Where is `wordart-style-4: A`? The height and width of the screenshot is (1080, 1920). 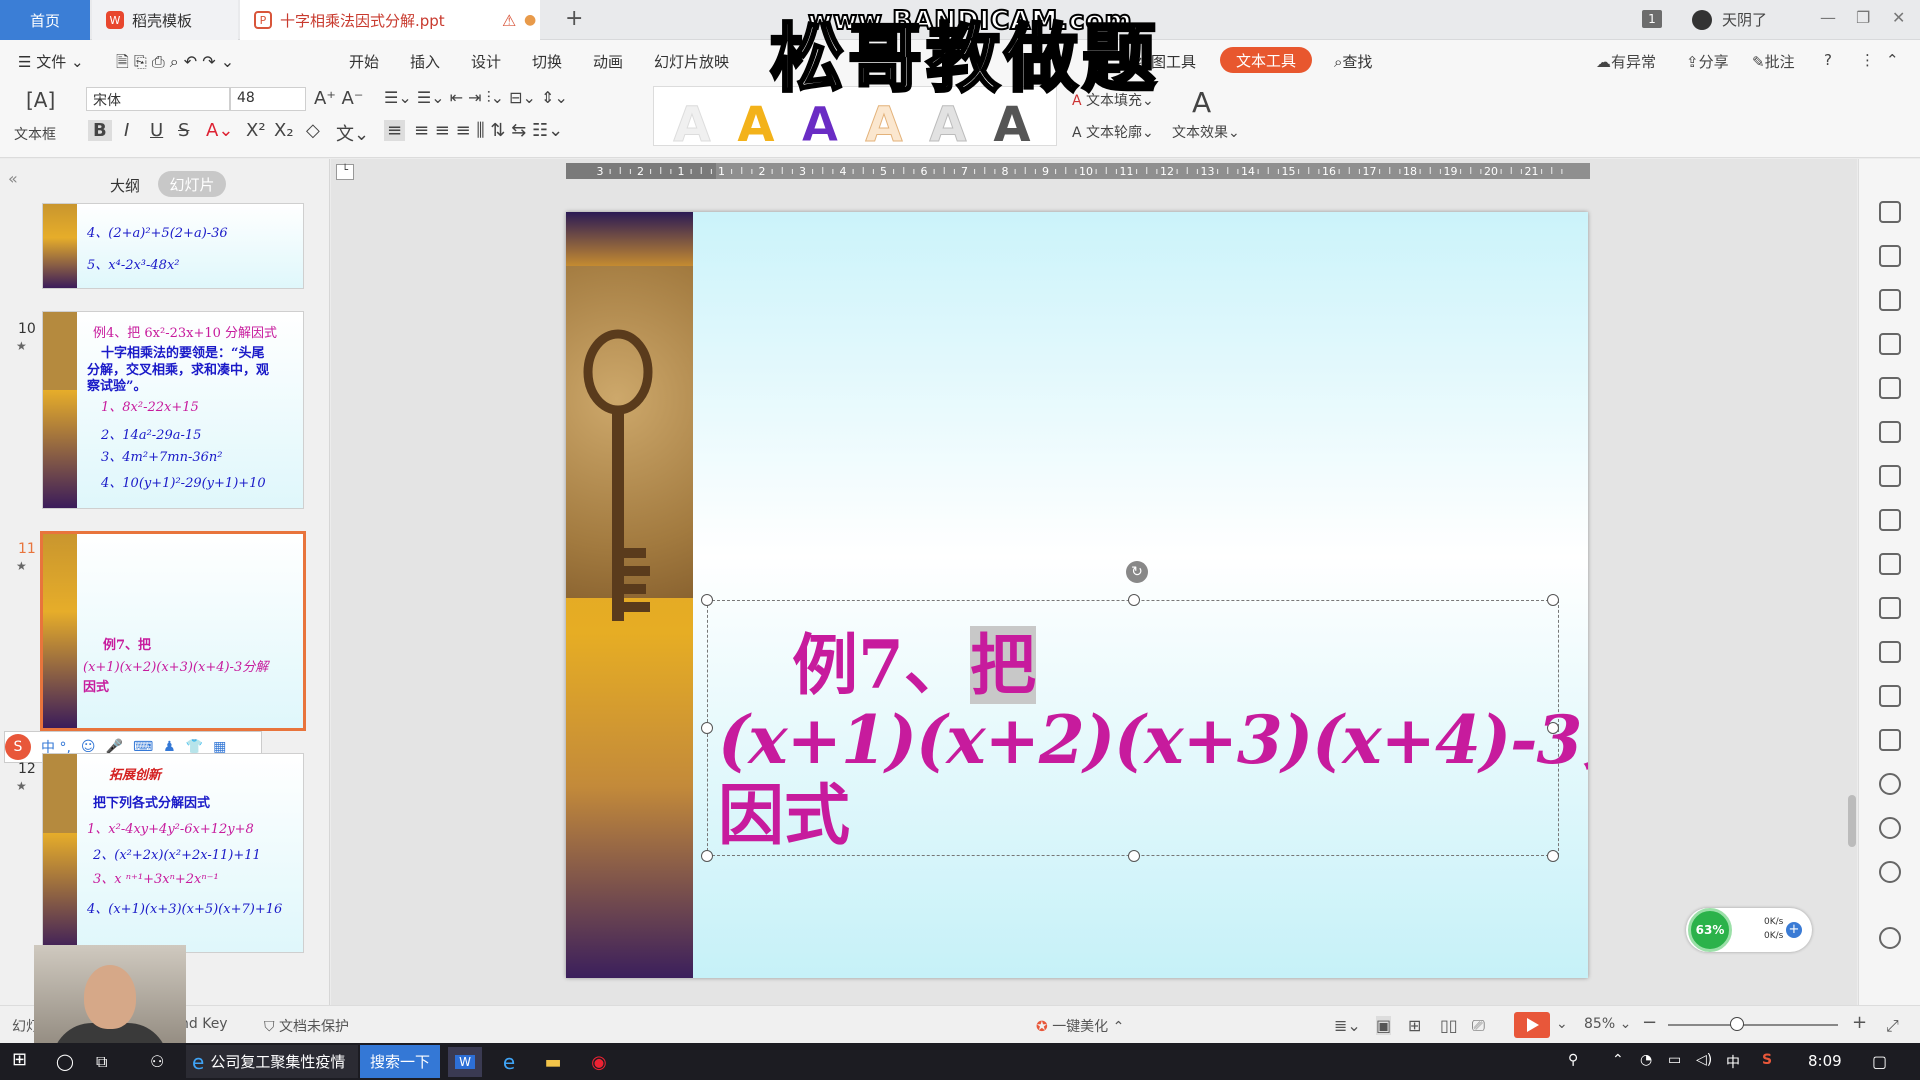 wordart-style-4: A is located at coordinates (884, 125).